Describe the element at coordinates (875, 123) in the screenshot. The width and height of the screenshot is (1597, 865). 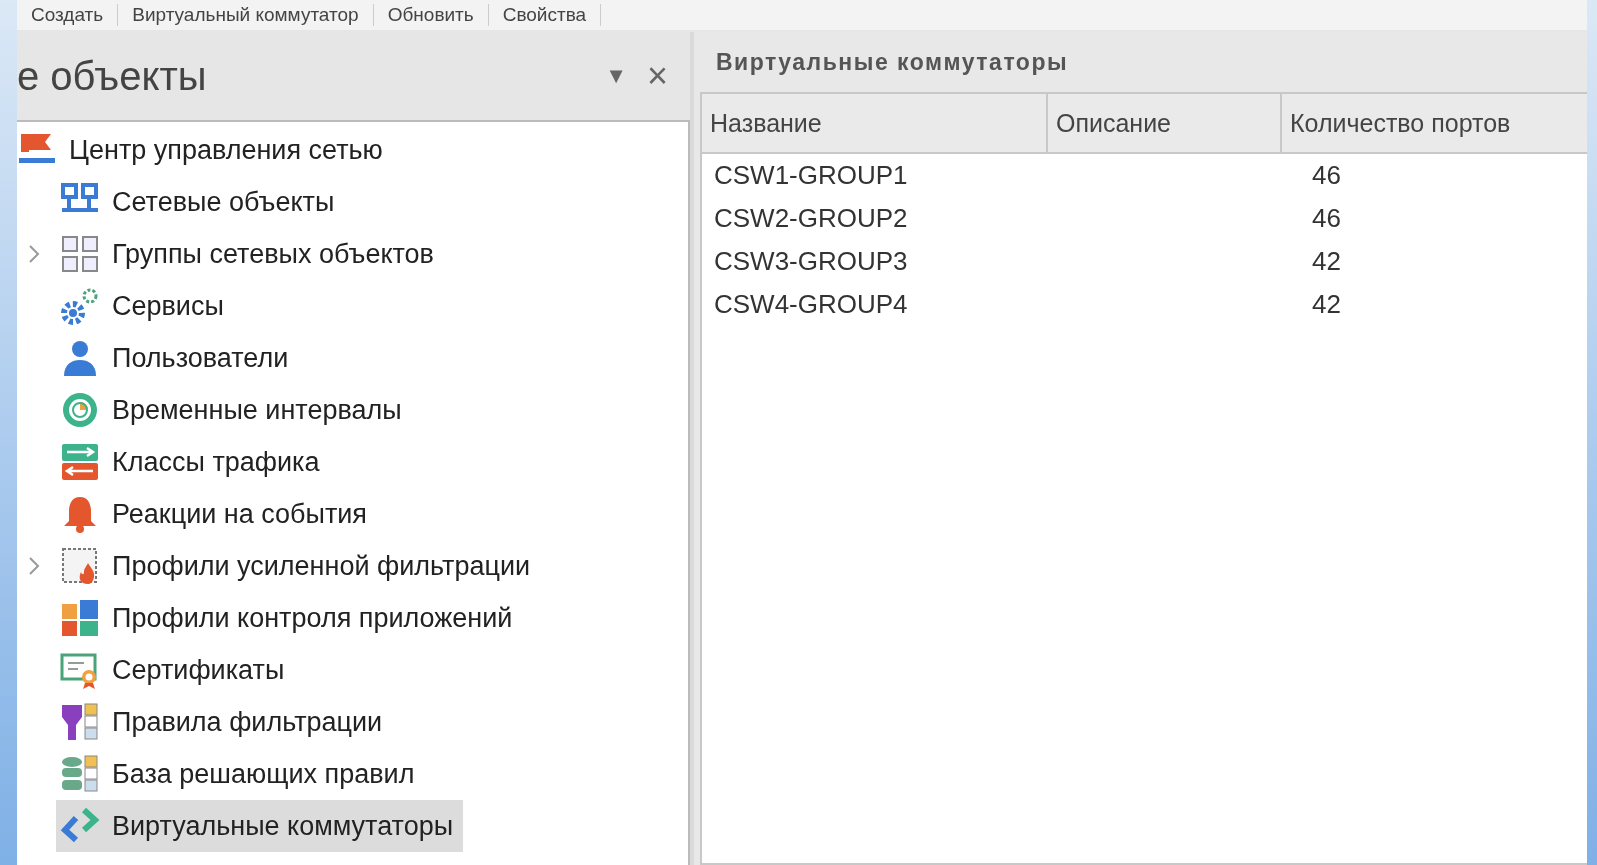
I see `column-header: Название` at that location.